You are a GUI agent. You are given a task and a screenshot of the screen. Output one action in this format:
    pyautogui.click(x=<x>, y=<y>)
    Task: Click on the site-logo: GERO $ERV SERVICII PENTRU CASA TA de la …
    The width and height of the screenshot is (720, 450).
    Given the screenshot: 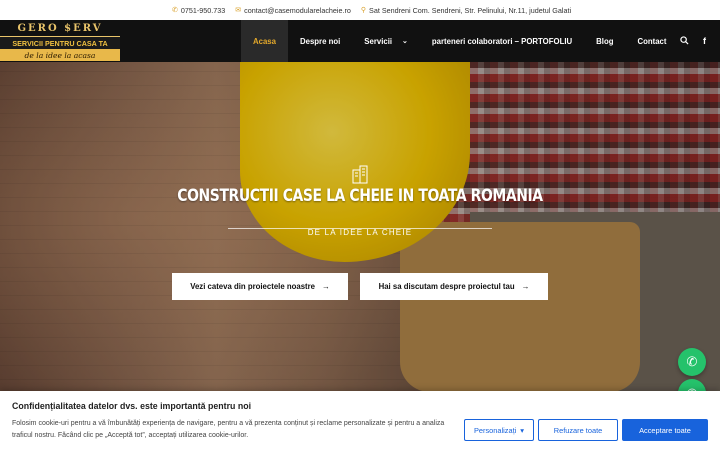 What is the action you would take?
    pyautogui.click(x=60, y=41)
    